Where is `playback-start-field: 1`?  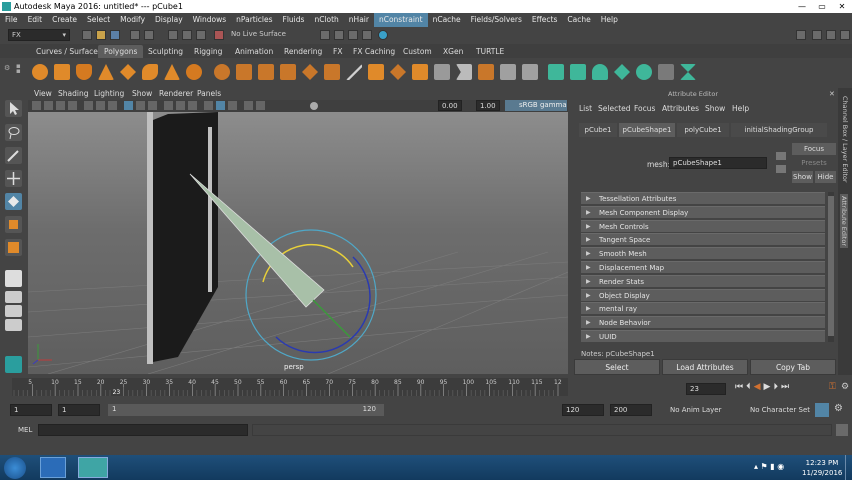 playback-start-field: 1 is located at coordinates (79, 410).